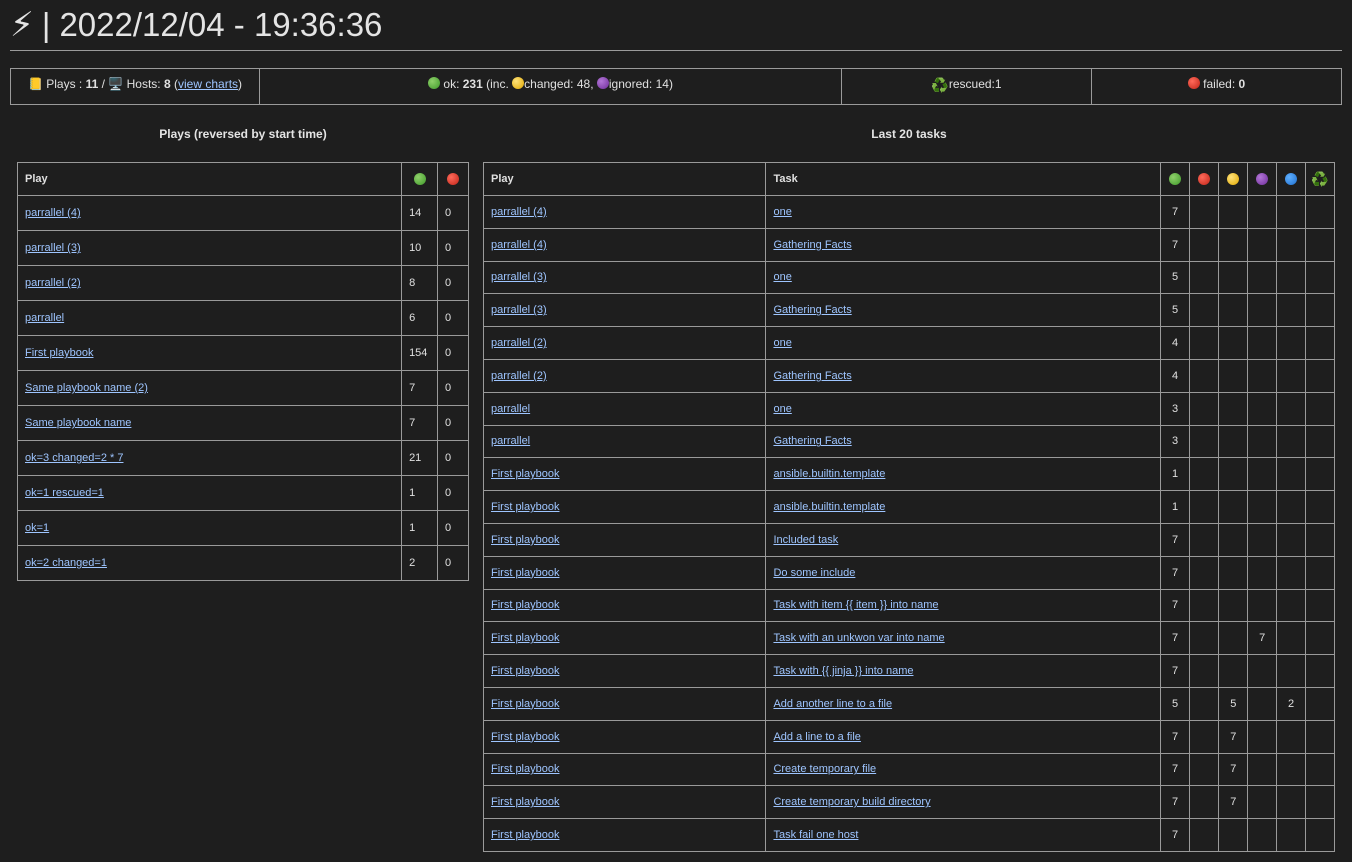 The height and width of the screenshot is (862, 1352). Describe the element at coordinates (816, 737) in the screenshot. I see `task-link: Add a line to a file` at that location.